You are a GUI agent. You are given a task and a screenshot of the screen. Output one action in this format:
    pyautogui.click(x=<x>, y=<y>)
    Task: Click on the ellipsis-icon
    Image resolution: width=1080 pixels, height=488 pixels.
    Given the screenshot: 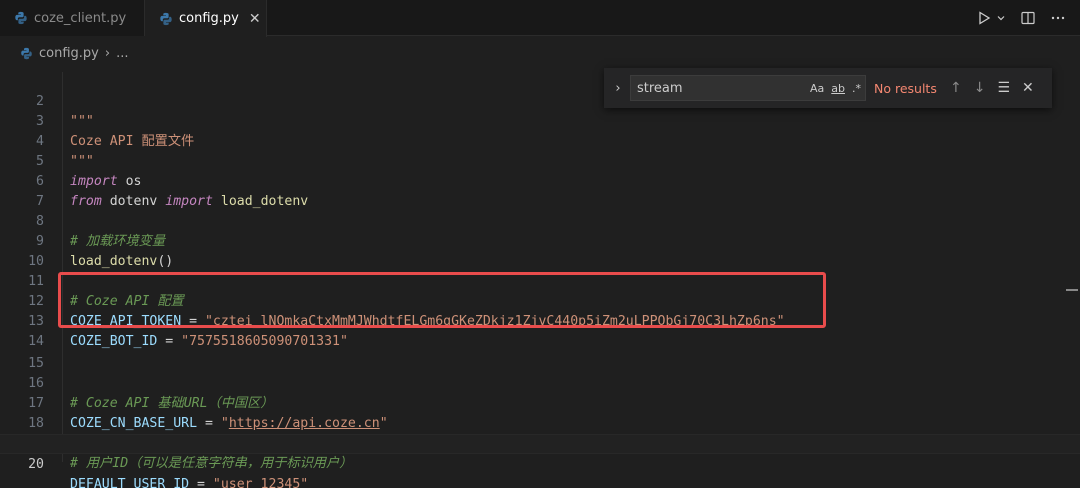 What is the action you would take?
    pyautogui.click(x=1058, y=18)
    